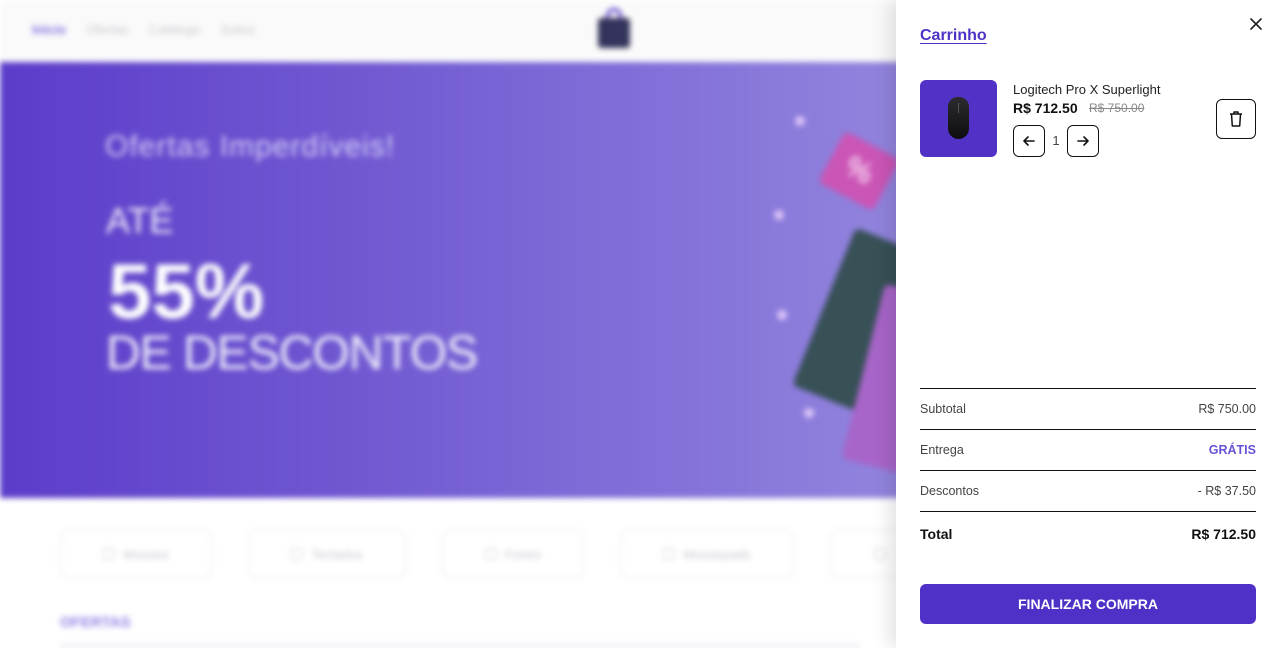  Describe the element at coordinates (1117, 108) in the screenshot. I see `cart-item-old-price: R$ 750.00` at that location.